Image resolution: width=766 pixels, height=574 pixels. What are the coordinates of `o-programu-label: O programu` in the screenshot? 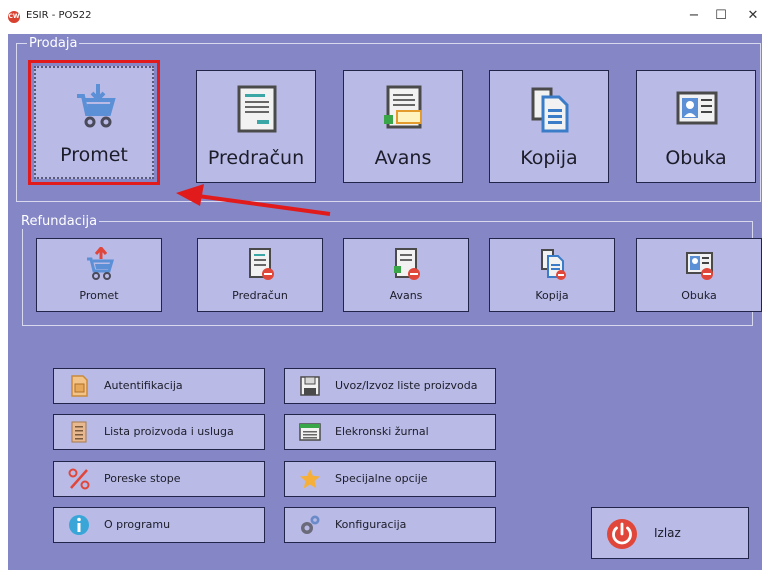 It's located at (137, 524).